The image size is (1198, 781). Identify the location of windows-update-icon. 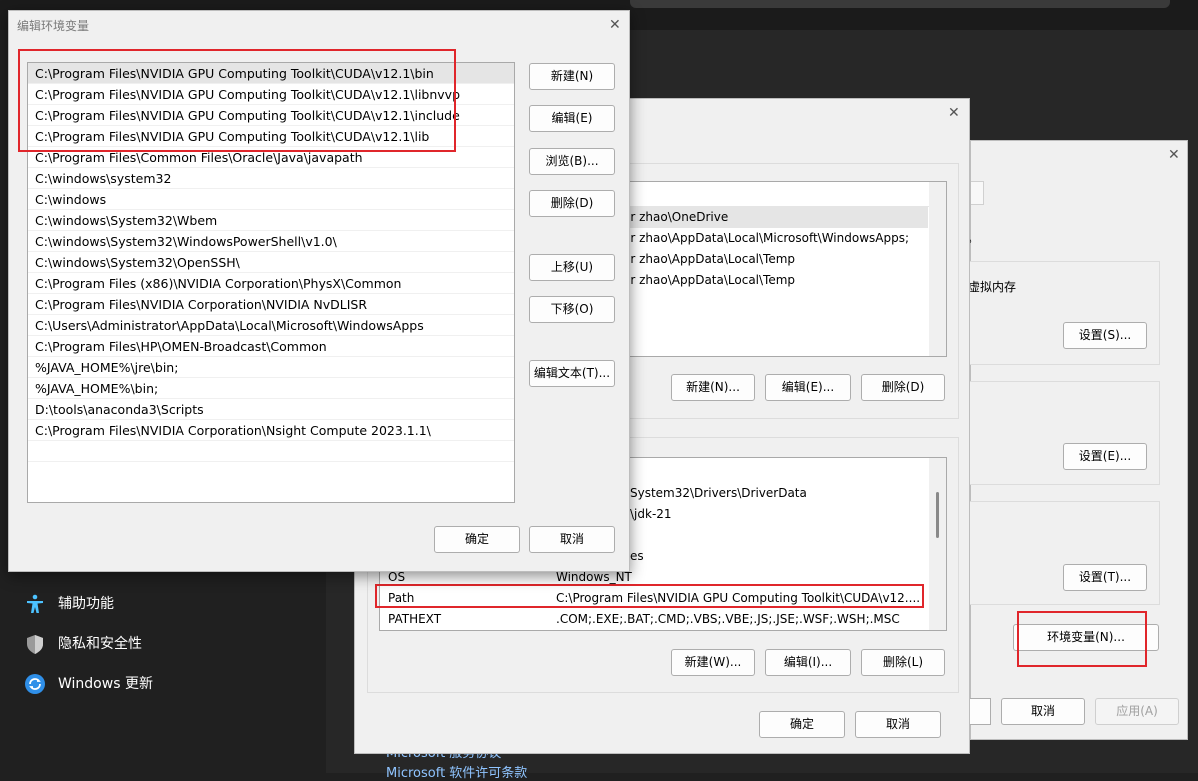
(35, 684).